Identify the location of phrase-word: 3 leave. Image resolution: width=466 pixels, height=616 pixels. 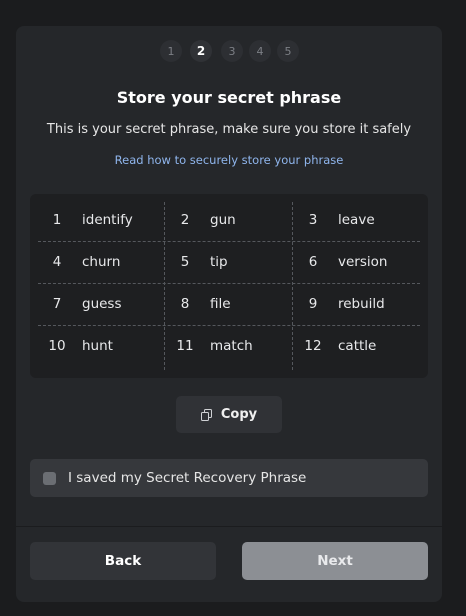
(337, 220).